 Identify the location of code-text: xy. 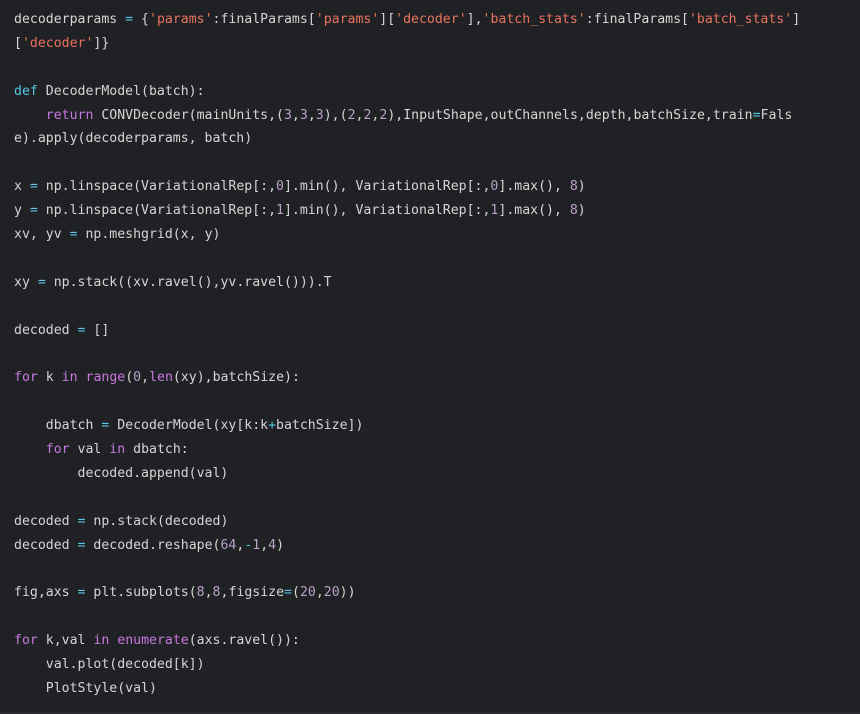
(26, 282).